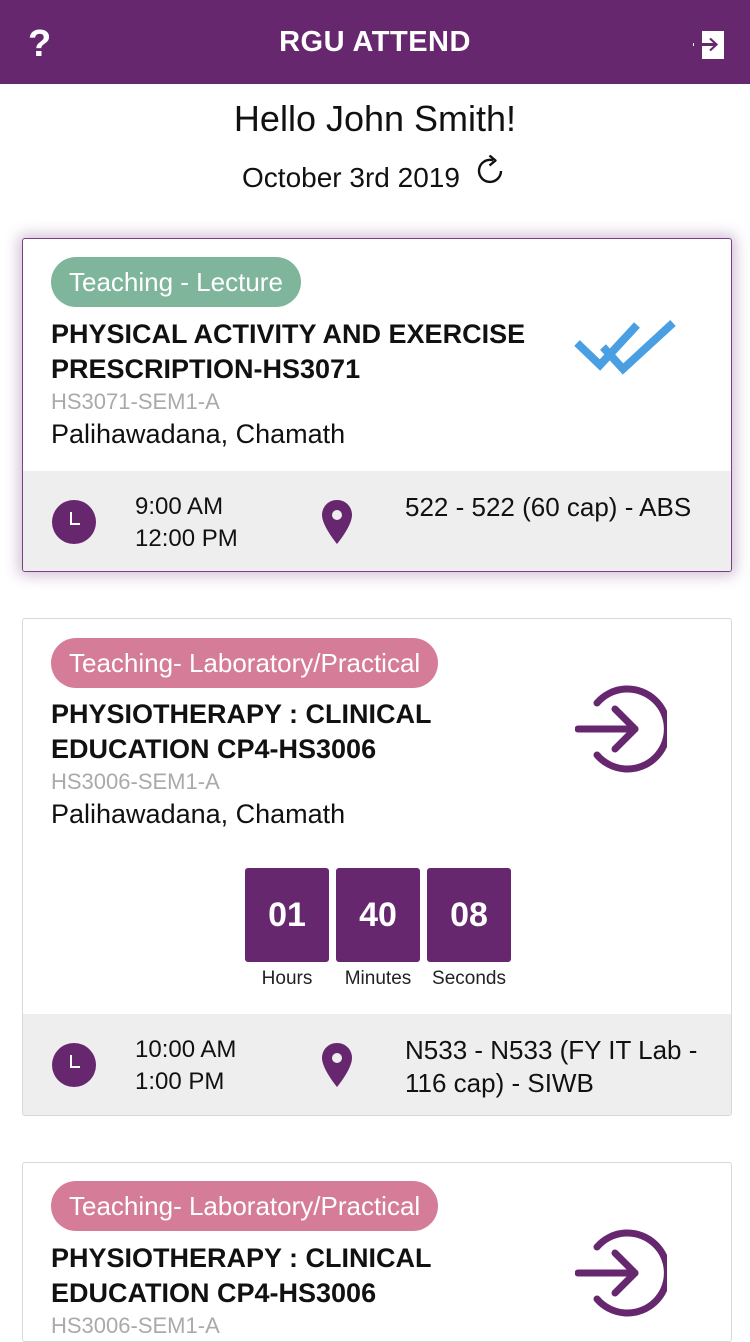  I want to click on date-row: October 3rd 2019, so click(375, 174).